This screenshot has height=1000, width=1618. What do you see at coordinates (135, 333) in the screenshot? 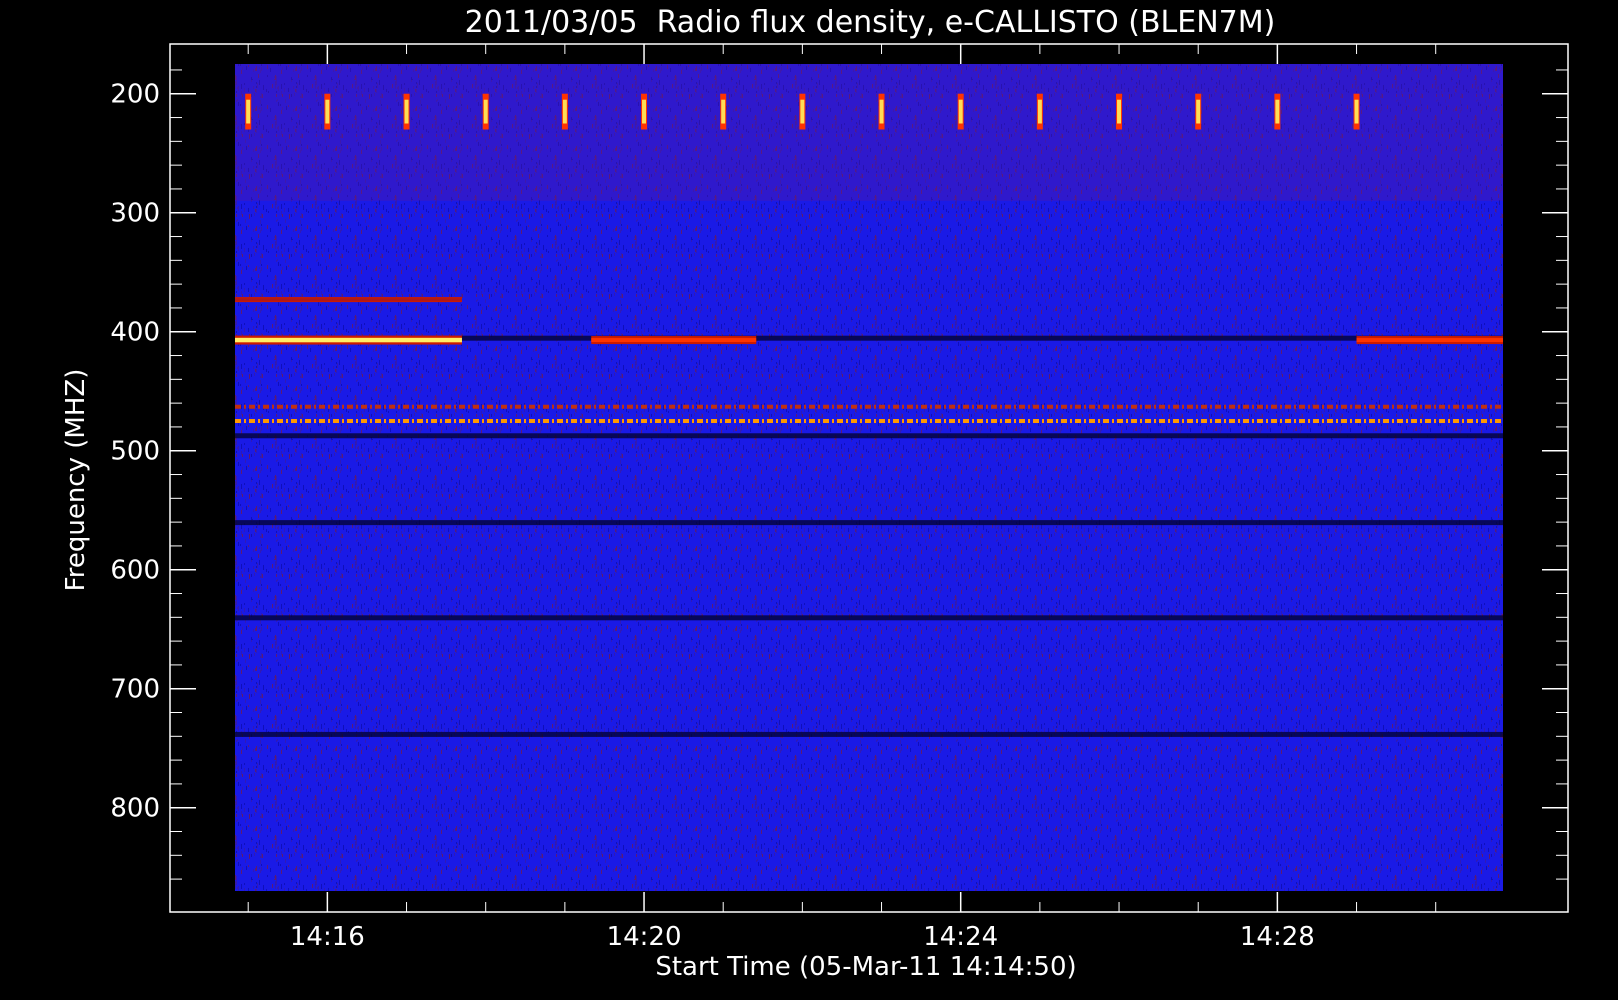
I see `y-tick-label: 400` at bounding box center [135, 333].